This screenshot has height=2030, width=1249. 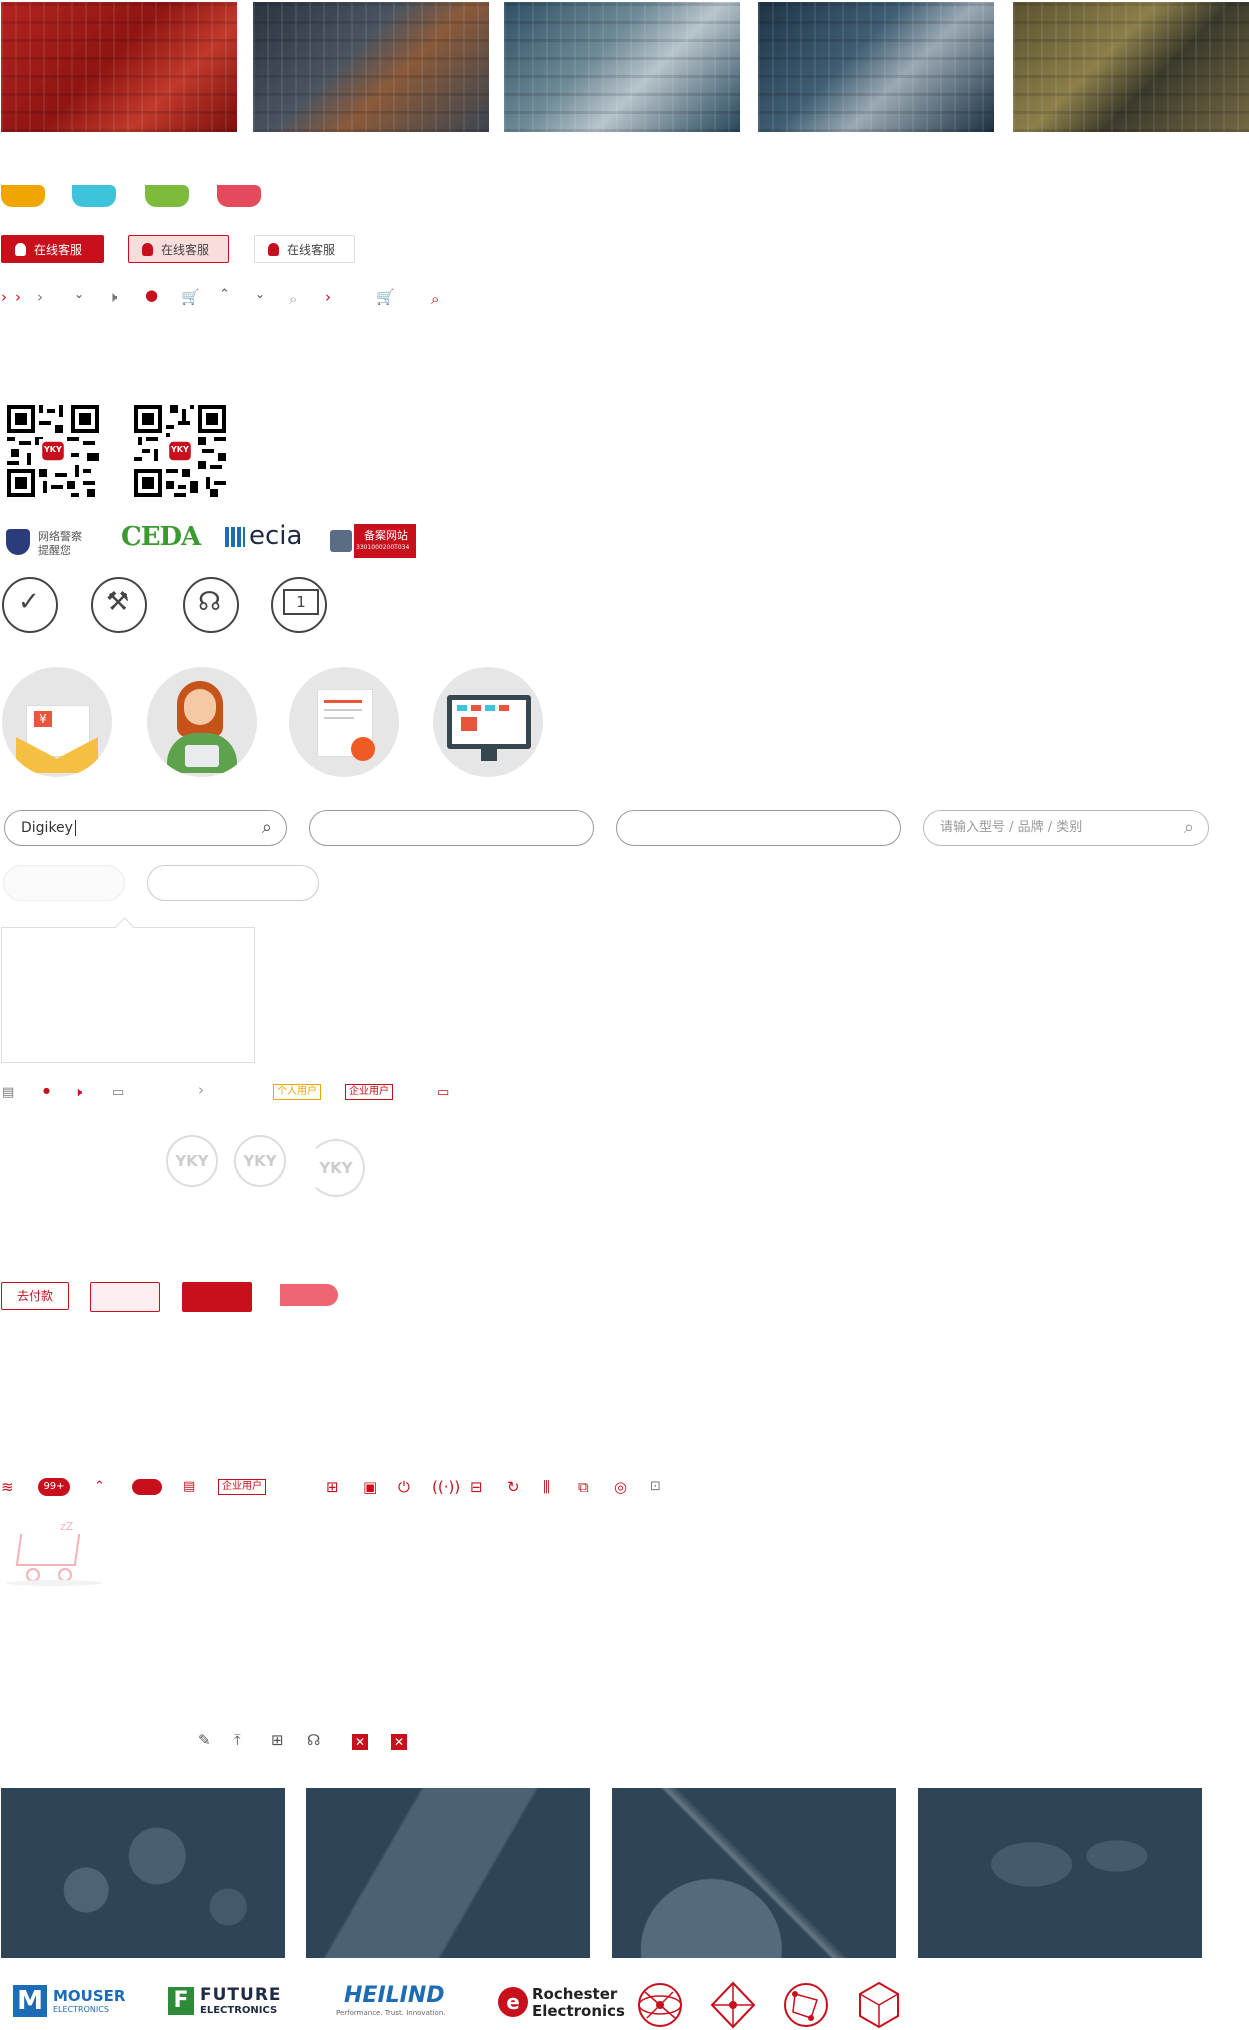 I want to click on future-name: FUTURE, so click(x=241, y=1995).